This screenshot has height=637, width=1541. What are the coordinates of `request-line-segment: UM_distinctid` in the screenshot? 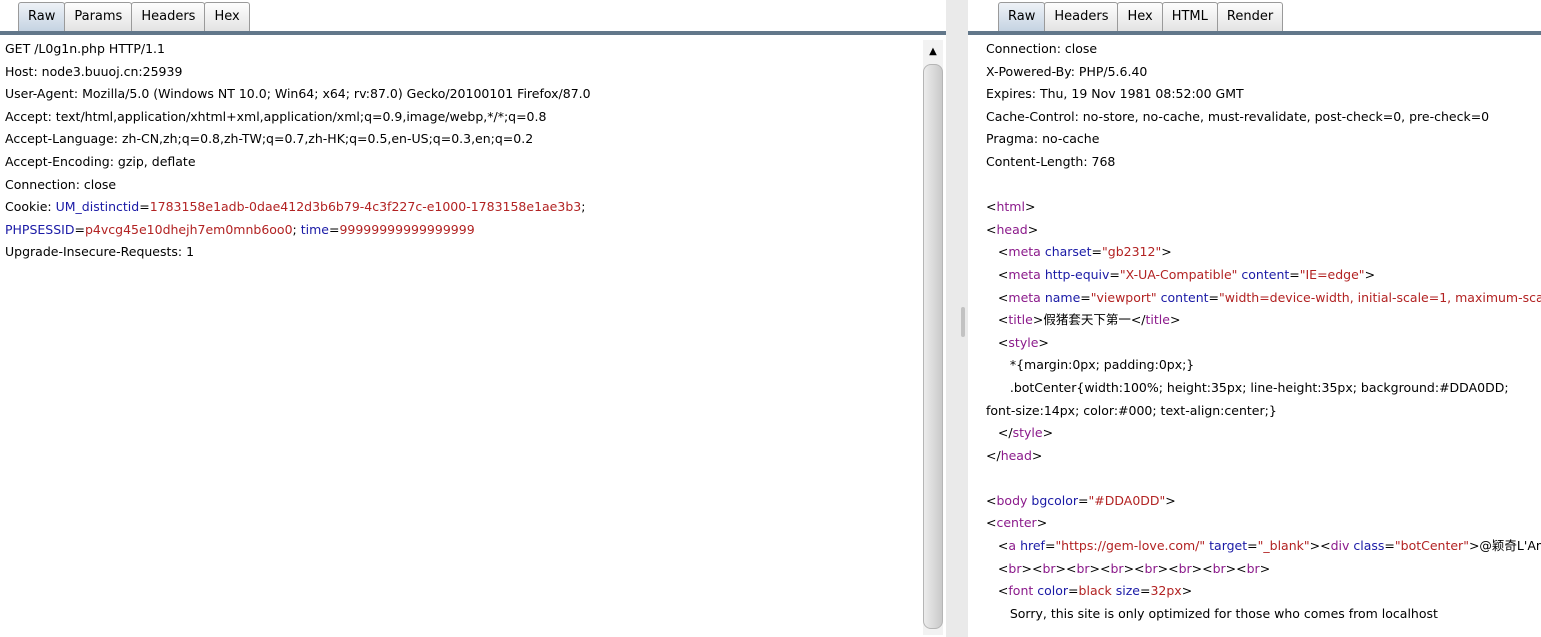 It's located at (97, 207).